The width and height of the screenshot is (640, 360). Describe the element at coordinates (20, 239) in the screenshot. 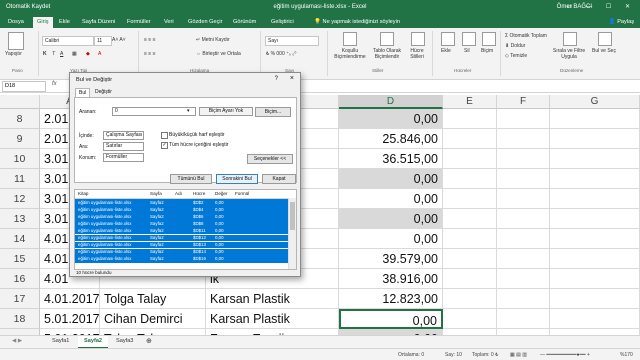

I see `row-header: 14` at that location.